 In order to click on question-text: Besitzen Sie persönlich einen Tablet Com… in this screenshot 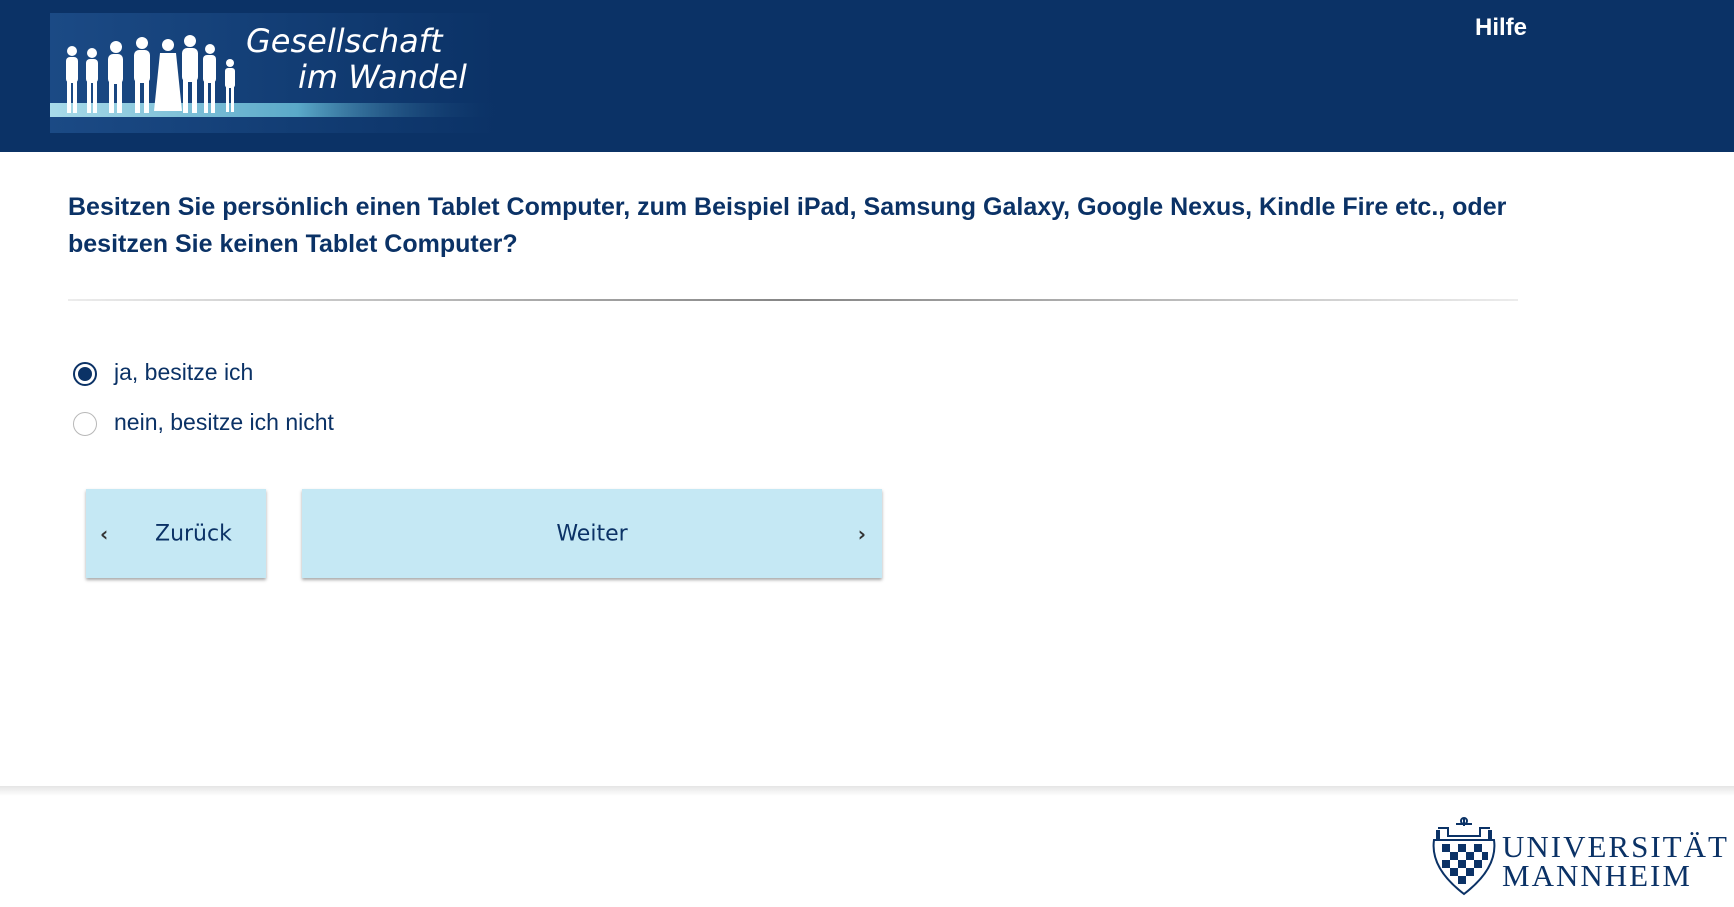, I will do `click(787, 225)`.